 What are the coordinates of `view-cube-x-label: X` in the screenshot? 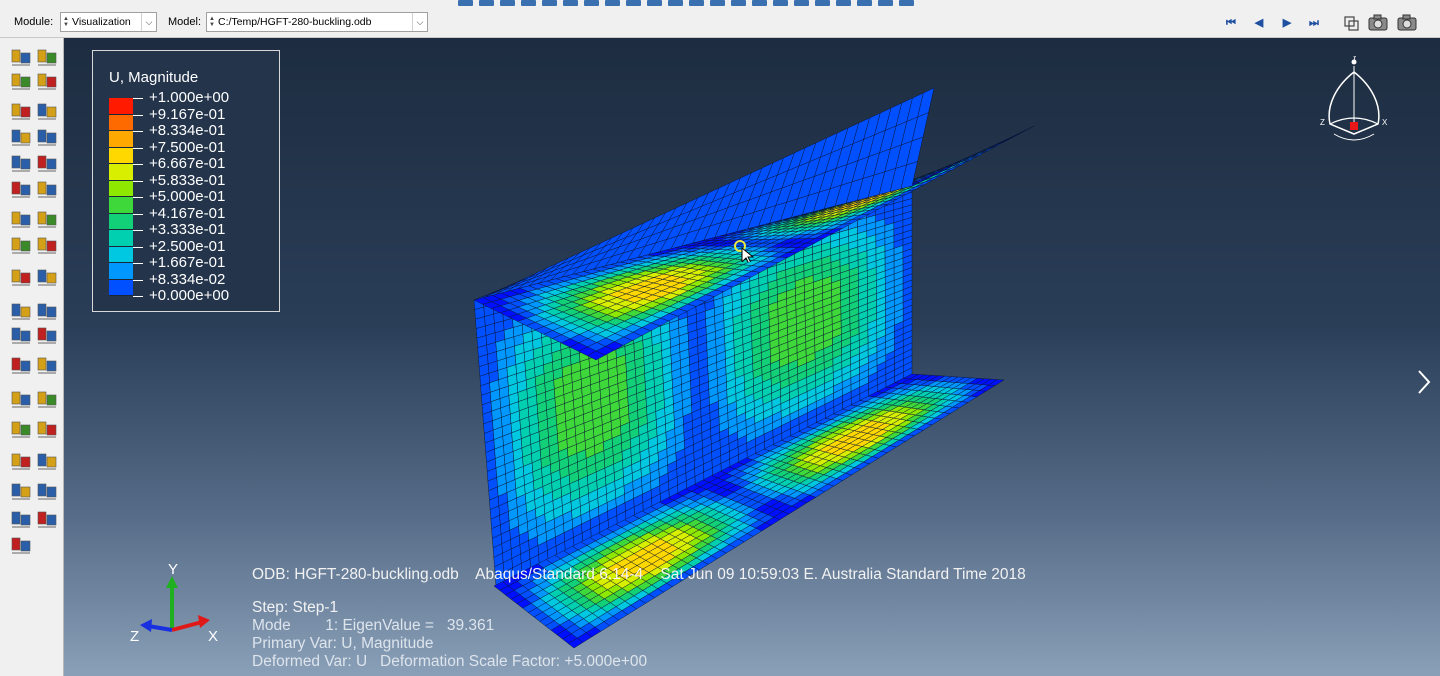 It's located at (1385, 122).